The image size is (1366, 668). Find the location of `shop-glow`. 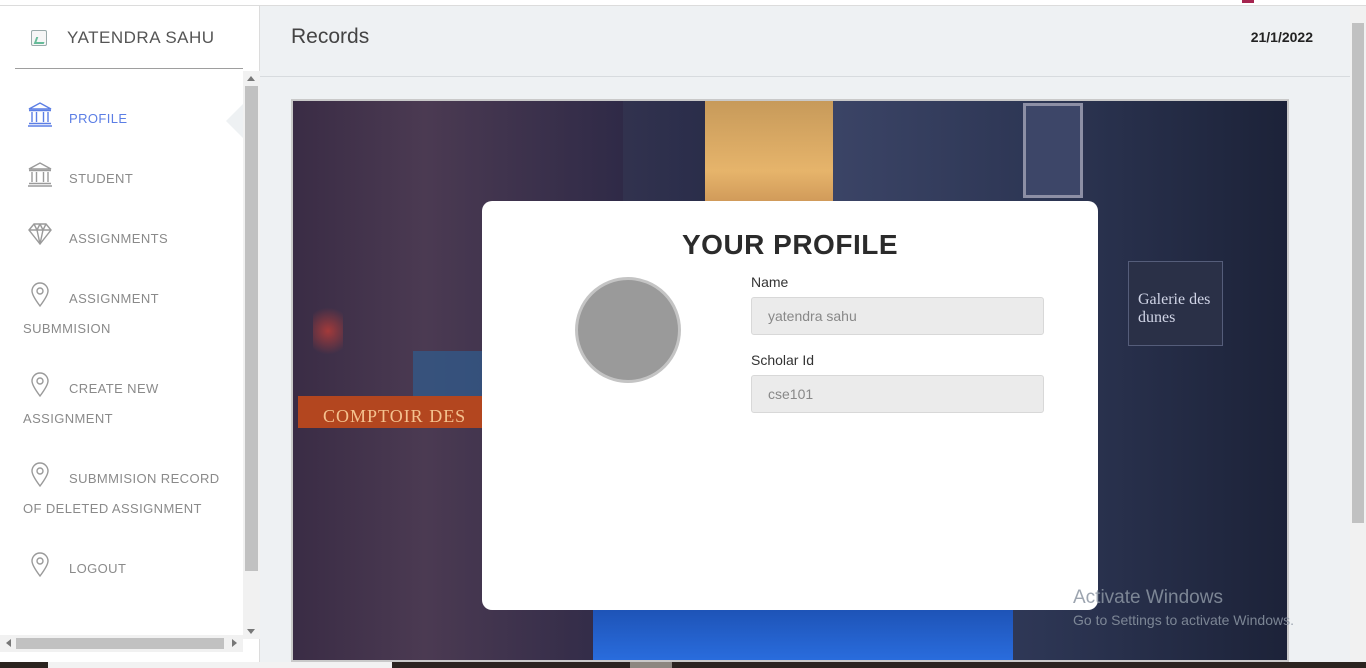

shop-glow is located at coordinates (448, 373).